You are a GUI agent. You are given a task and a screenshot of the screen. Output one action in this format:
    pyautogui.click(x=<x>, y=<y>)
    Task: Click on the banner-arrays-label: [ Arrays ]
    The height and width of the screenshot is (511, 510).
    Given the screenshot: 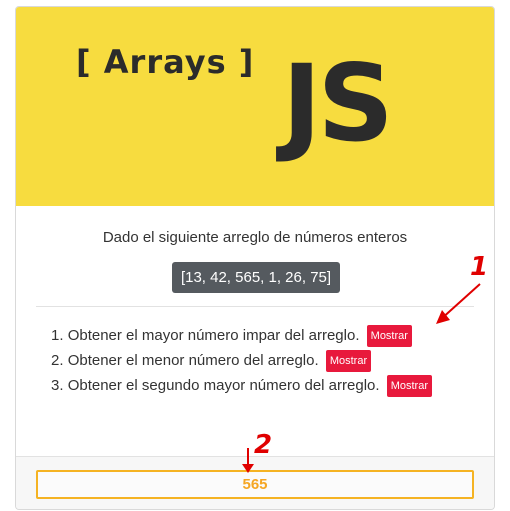 What is the action you would take?
    pyautogui.click(x=165, y=62)
    